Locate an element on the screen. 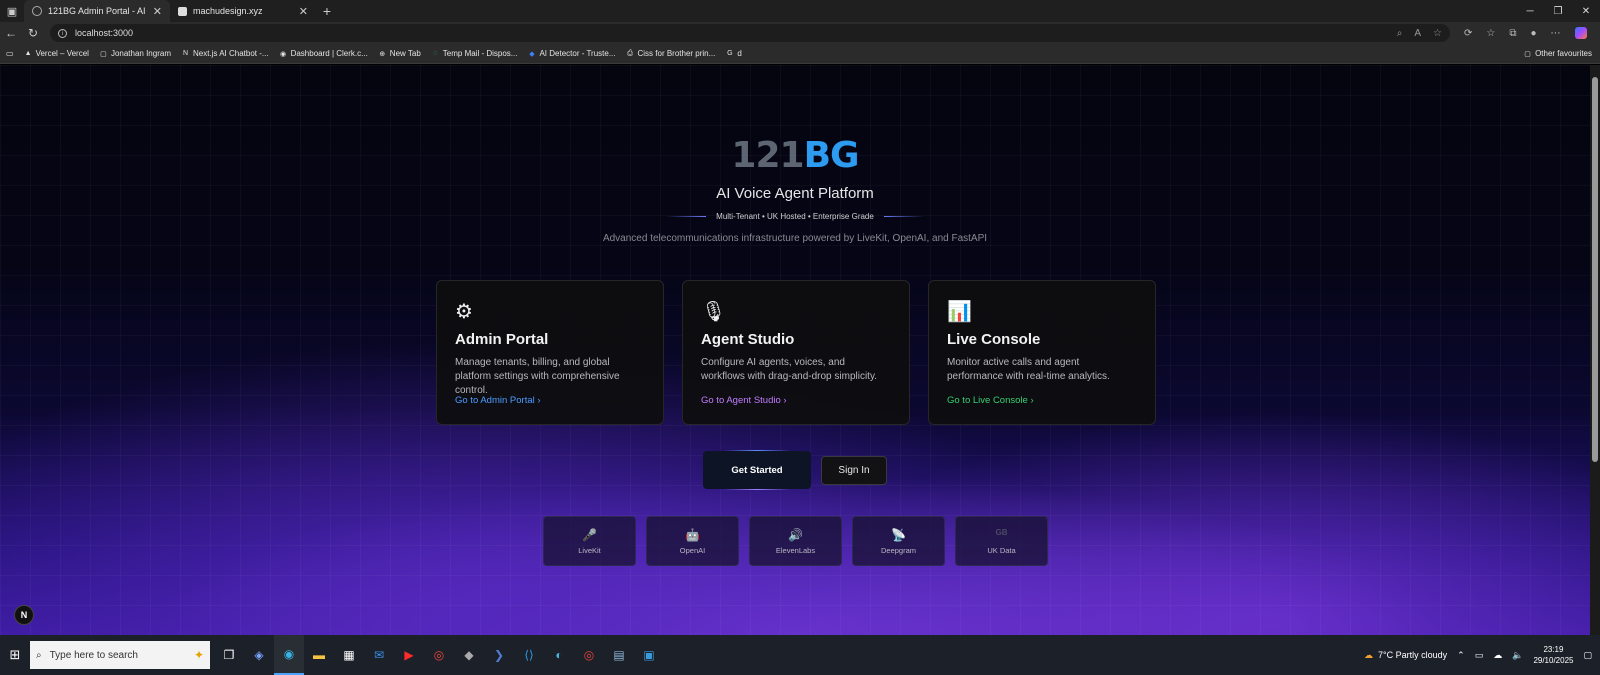 The image size is (1600, 675). minimize-icon: ─ is located at coordinates (1530, 11).